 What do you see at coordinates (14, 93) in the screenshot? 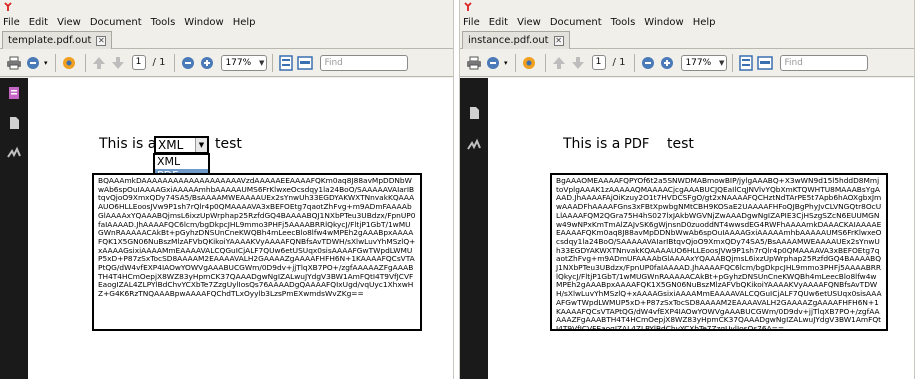
I see `pages-icon` at bounding box center [14, 93].